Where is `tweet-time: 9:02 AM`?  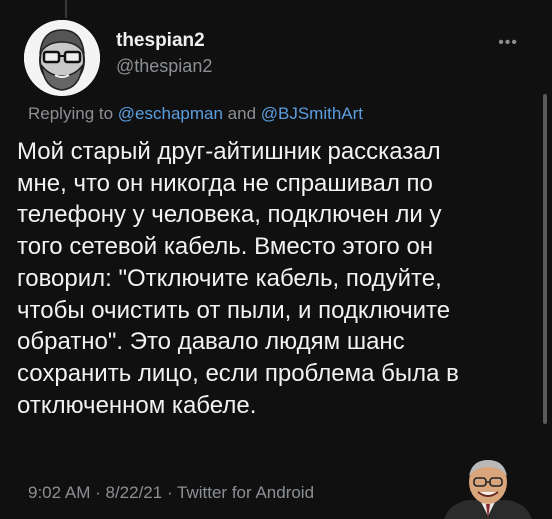 tweet-time: 9:02 AM is located at coordinates (59, 492).